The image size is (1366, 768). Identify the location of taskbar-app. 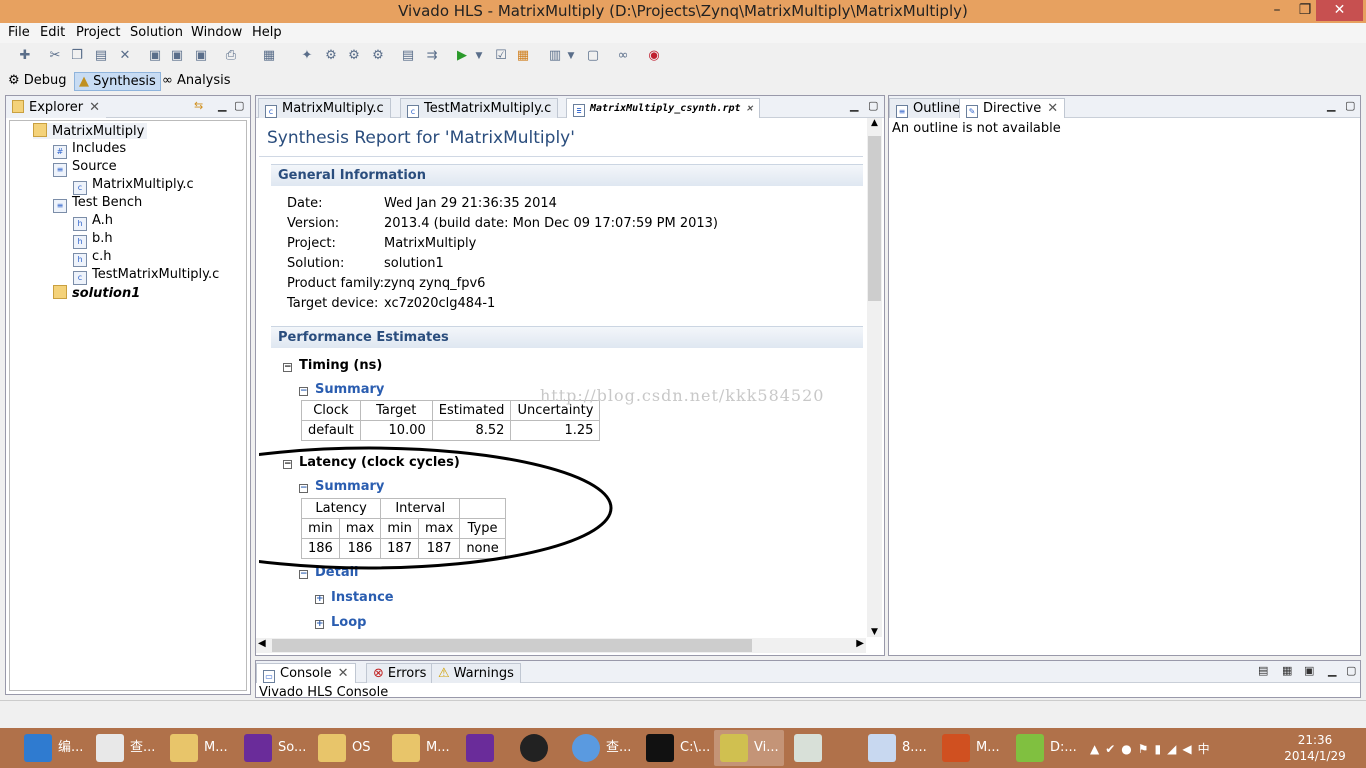
(812, 748).